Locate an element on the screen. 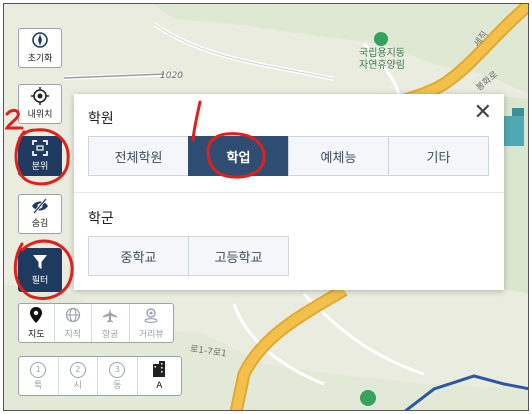 This screenshot has height=414, width=532. compass-icon is located at coordinates (40, 42).